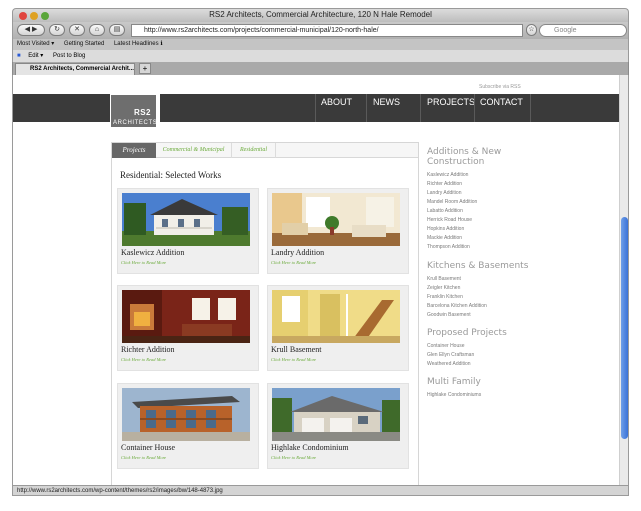  I want to click on kaslewicz-photo, so click(186, 219).